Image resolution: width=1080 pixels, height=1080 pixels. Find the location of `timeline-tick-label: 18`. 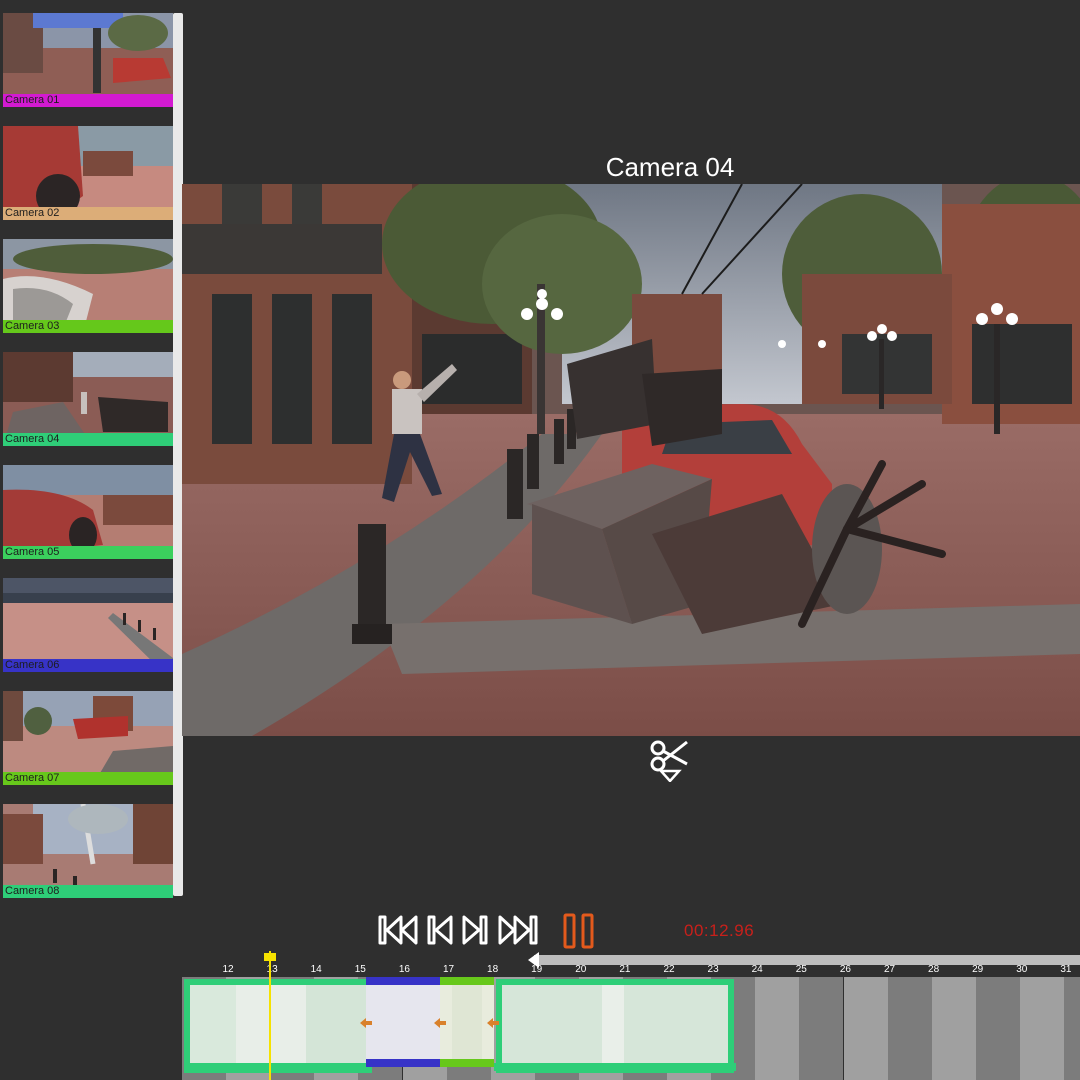

timeline-tick-label: 18 is located at coordinates (493, 969).